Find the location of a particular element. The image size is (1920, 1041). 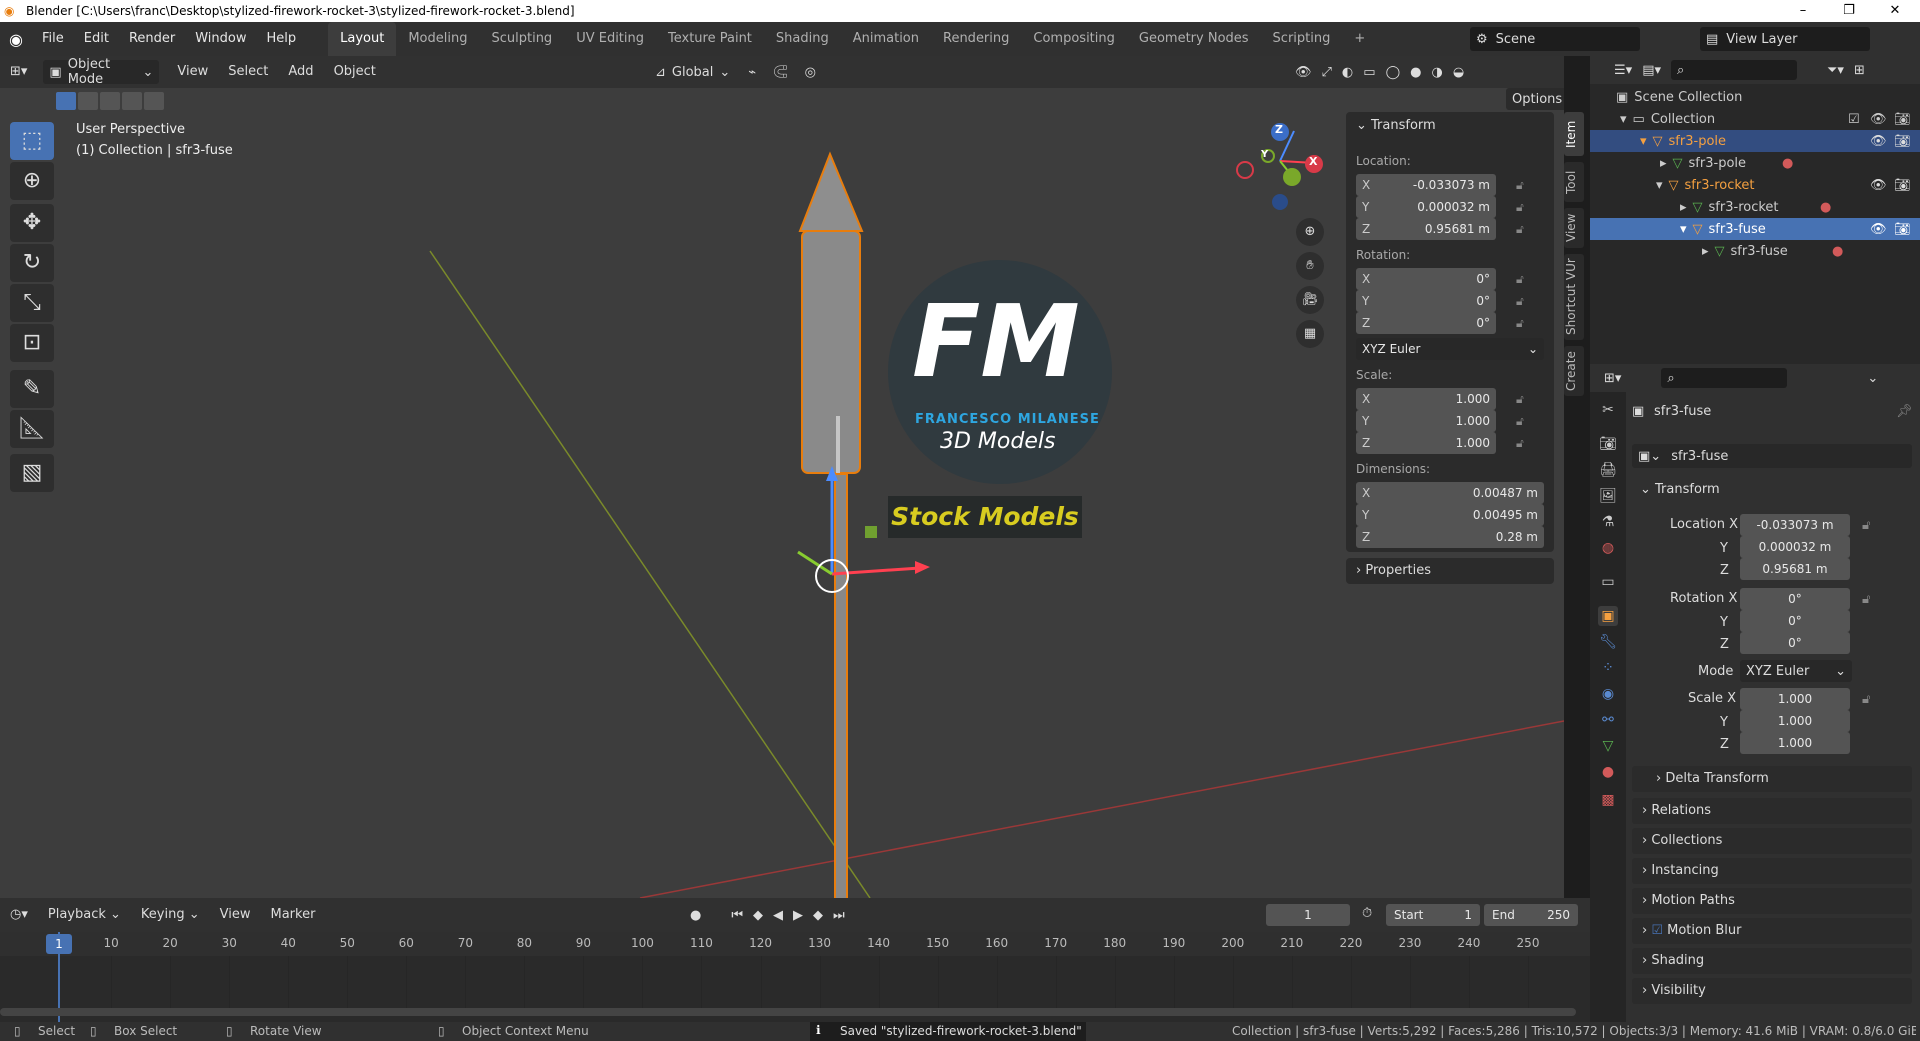

section-delta-transform: › Delta Transform is located at coordinates (1772, 779).